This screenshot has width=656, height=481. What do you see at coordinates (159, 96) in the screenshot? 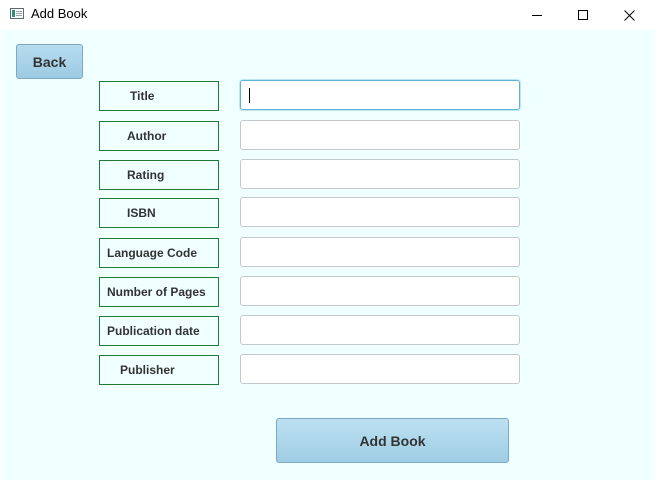
I see `title-label: Title` at bounding box center [159, 96].